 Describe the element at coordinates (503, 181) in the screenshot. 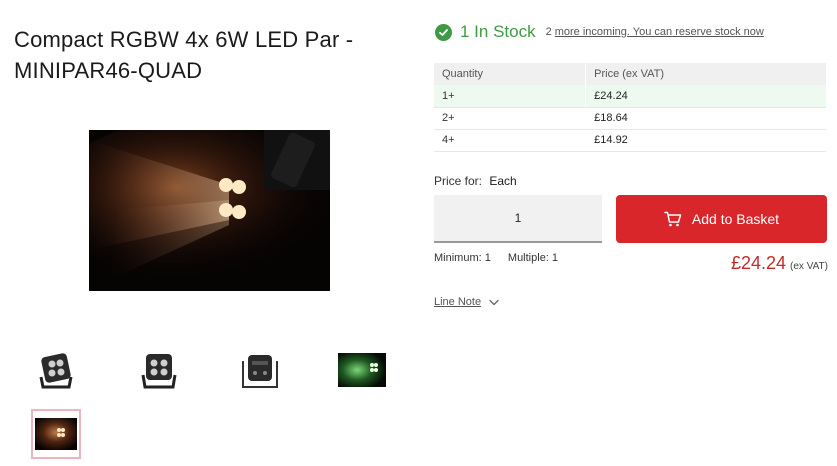

I see `price-for-value: Each` at that location.